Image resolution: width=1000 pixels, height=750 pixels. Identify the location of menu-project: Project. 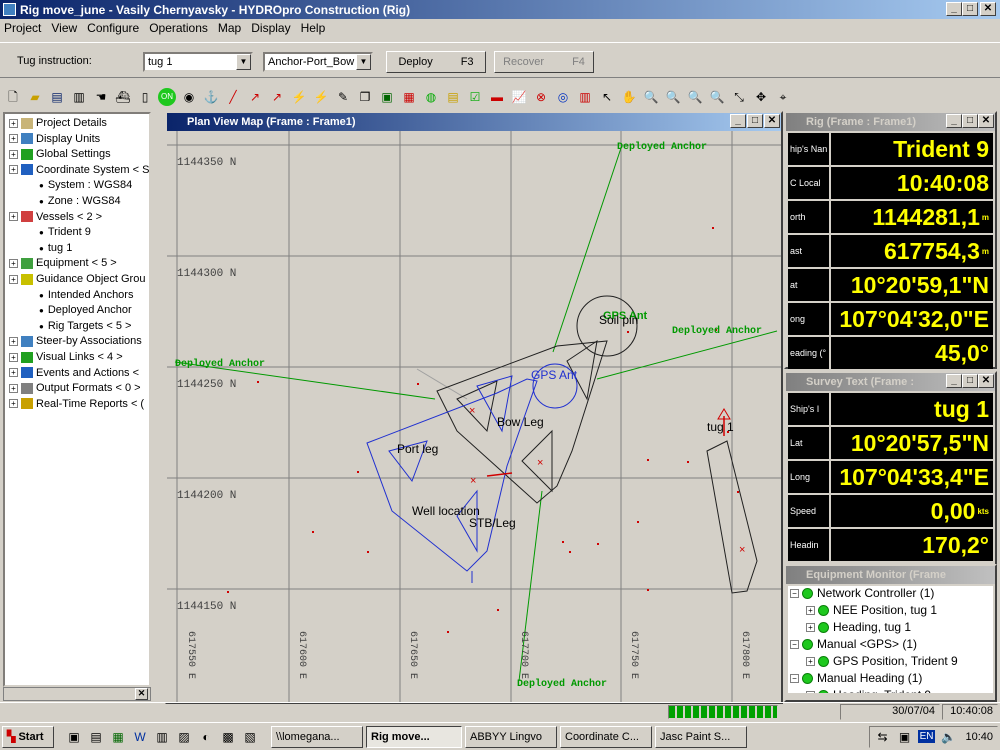
(22, 28).